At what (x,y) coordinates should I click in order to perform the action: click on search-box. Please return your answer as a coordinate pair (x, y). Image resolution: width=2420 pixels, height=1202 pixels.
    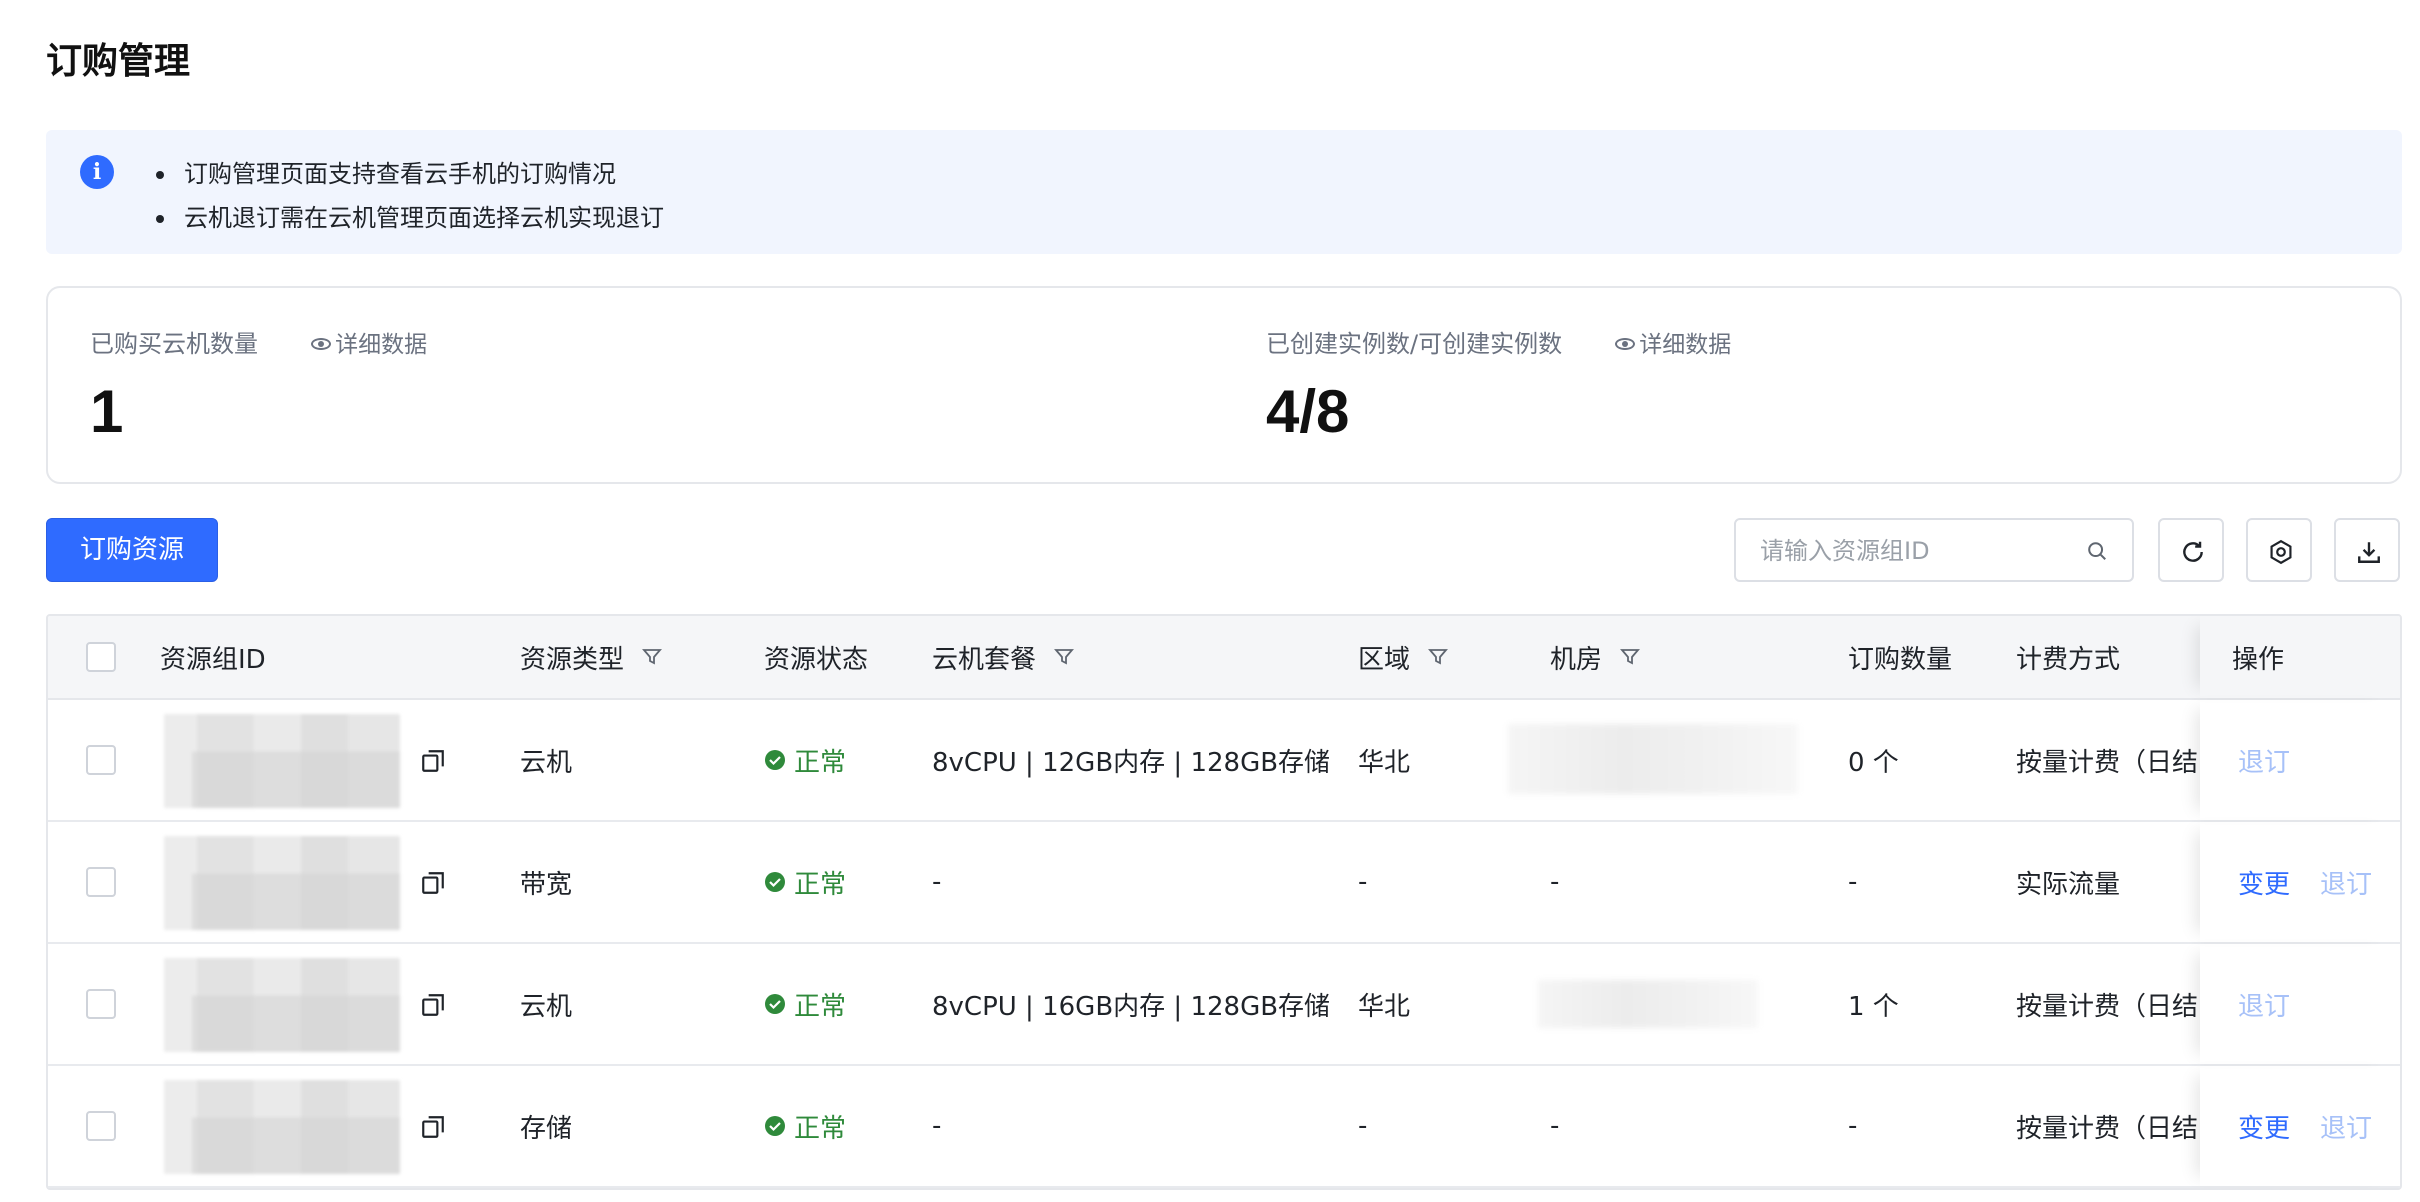
    Looking at the image, I should click on (1934, 550).